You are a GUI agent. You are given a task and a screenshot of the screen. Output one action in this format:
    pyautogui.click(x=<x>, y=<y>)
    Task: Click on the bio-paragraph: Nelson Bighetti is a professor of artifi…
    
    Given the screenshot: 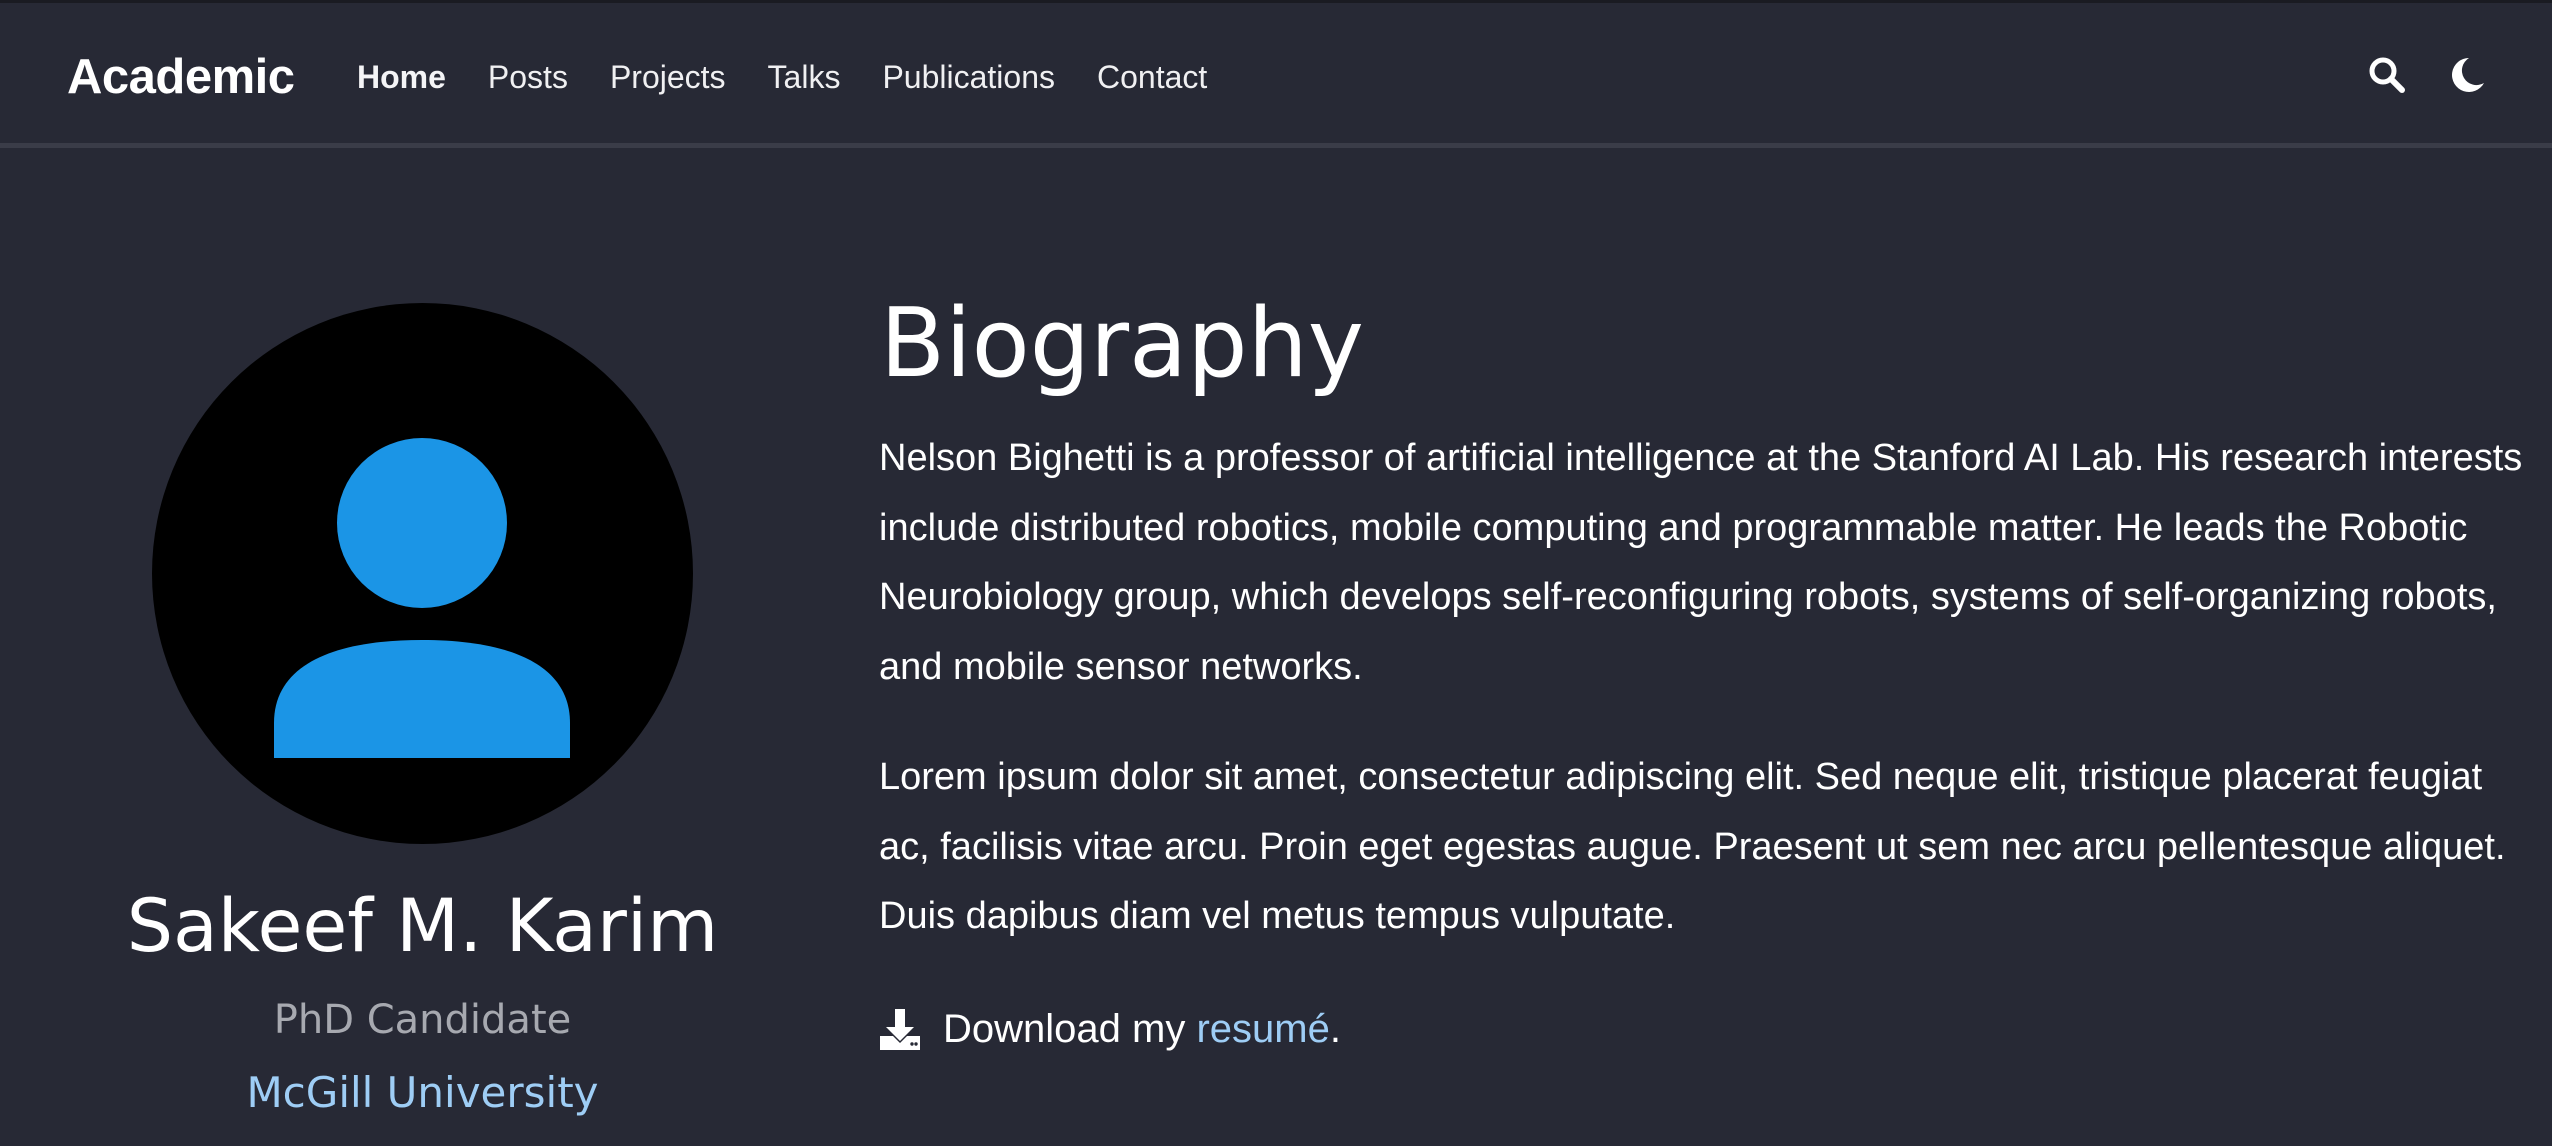 What is the action you would take?
    pyautogui.click(x=1701, y=562)
    